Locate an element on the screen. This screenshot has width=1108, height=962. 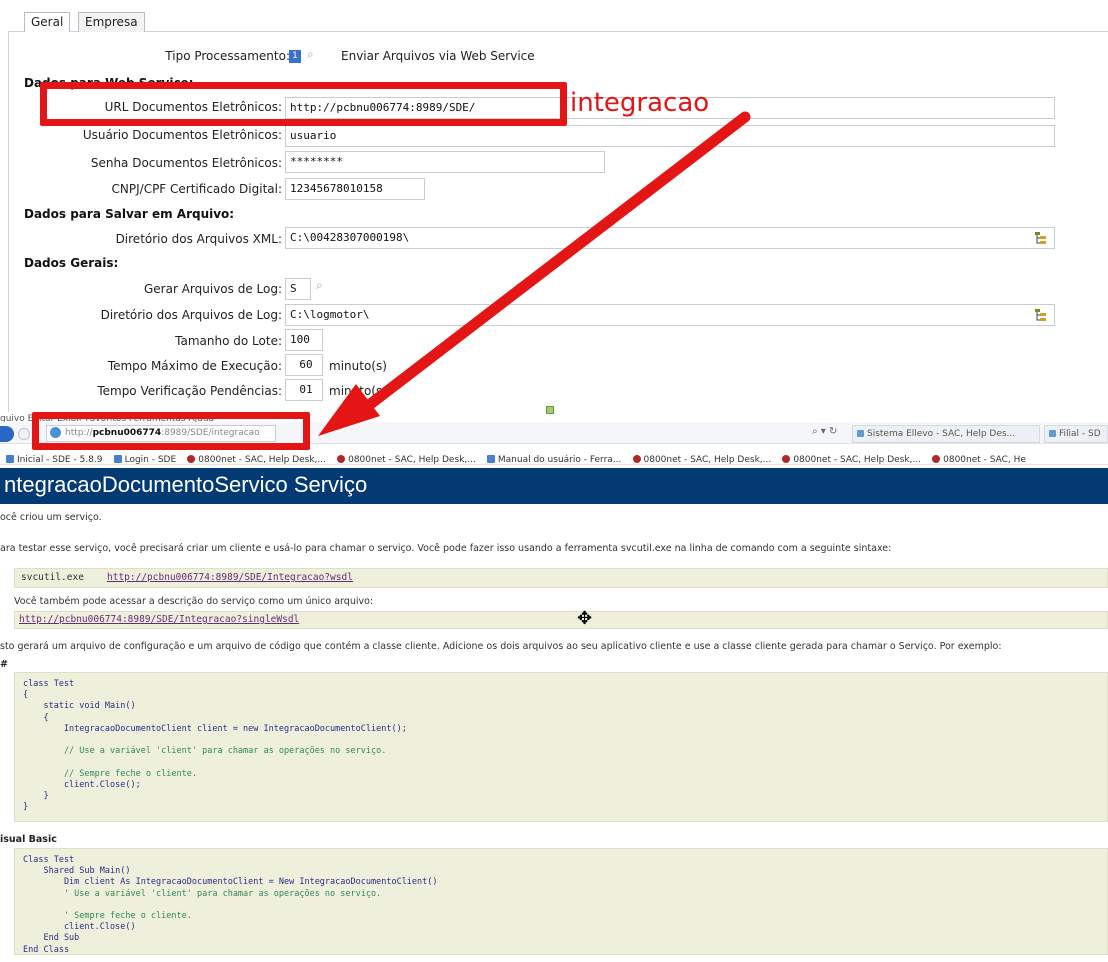
lote-input: 100 is located at coordinates (304, 340).